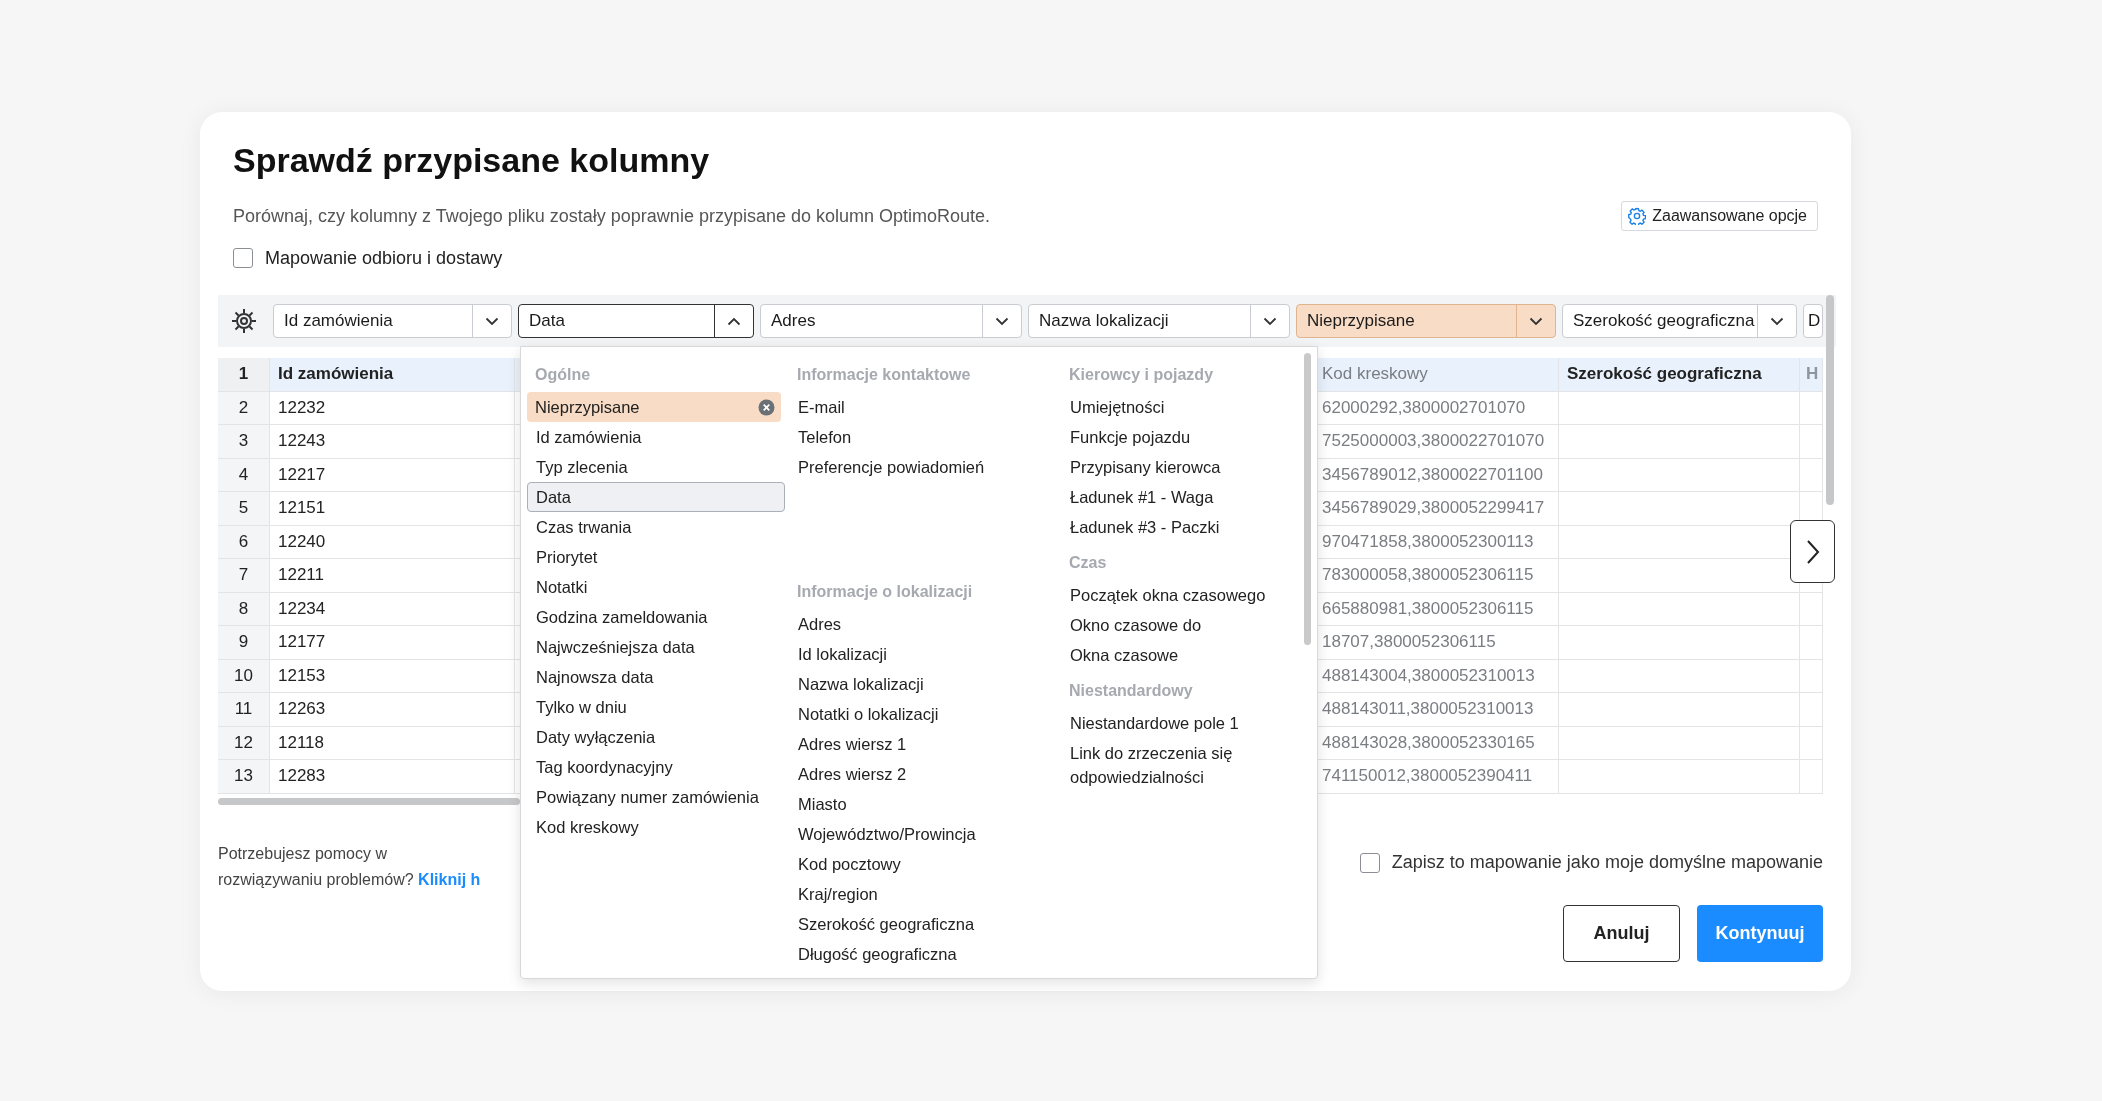 The width and height of the screenshot is (2102, 1101). What do you see at coordinates (656, 497) in the screenshot?
I see `menu-option: Data` at bounding box center [656, 497].